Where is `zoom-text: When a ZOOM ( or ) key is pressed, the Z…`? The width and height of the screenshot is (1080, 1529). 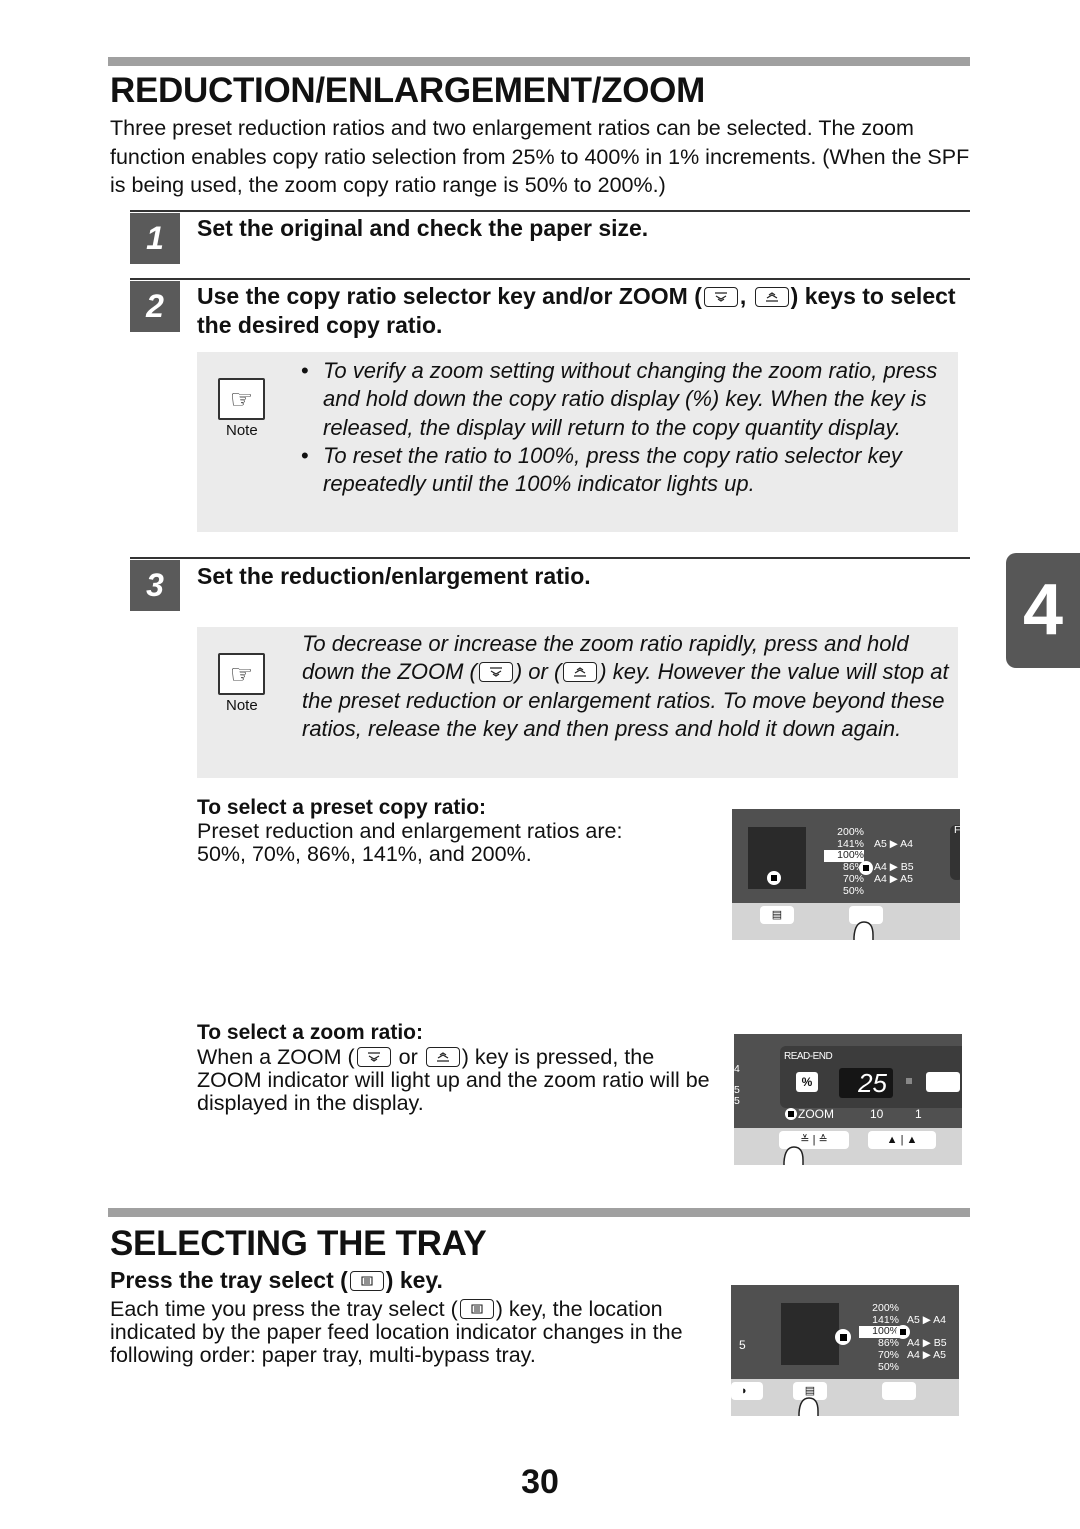 zoom-text: When a ZOOM ( or ) key is pressed, the Z… is located at coordinates (453, 1080).